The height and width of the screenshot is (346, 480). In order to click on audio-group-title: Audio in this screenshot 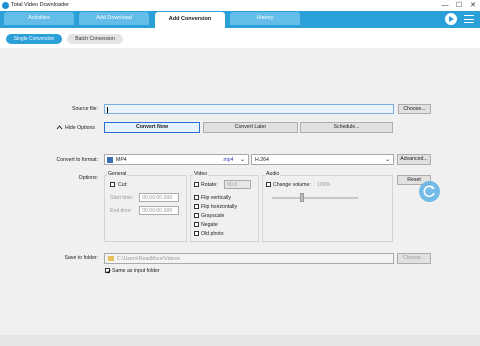, I will do `click(273, 174)`.